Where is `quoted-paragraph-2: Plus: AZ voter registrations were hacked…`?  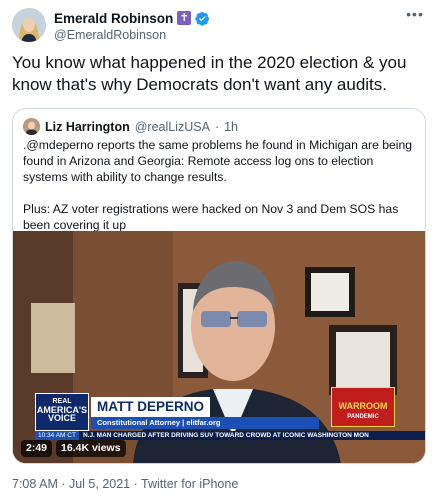 quoted-paragraph-2: Plus: AZ voter registrations were hacked… is located at coordinates (211, 217).